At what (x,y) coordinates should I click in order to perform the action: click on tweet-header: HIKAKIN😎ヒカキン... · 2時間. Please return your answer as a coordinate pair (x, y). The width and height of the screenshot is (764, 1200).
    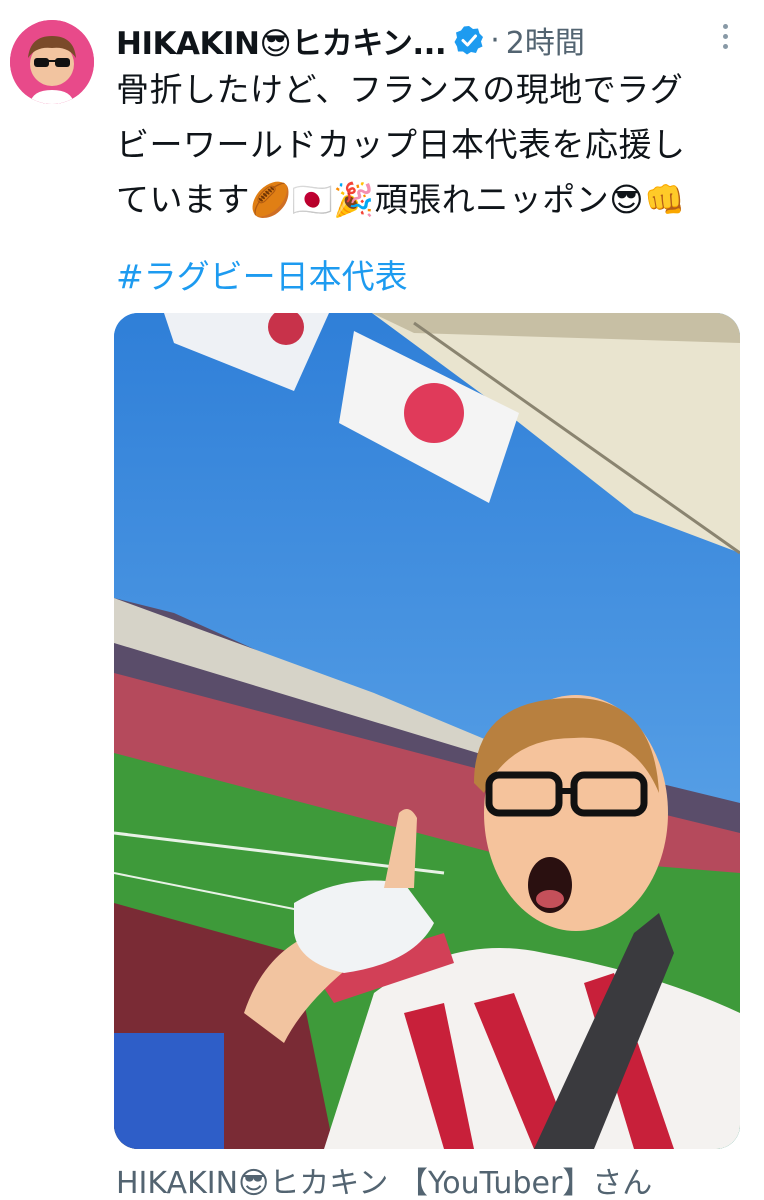
    Looking at the image, I should click on (436, 40).